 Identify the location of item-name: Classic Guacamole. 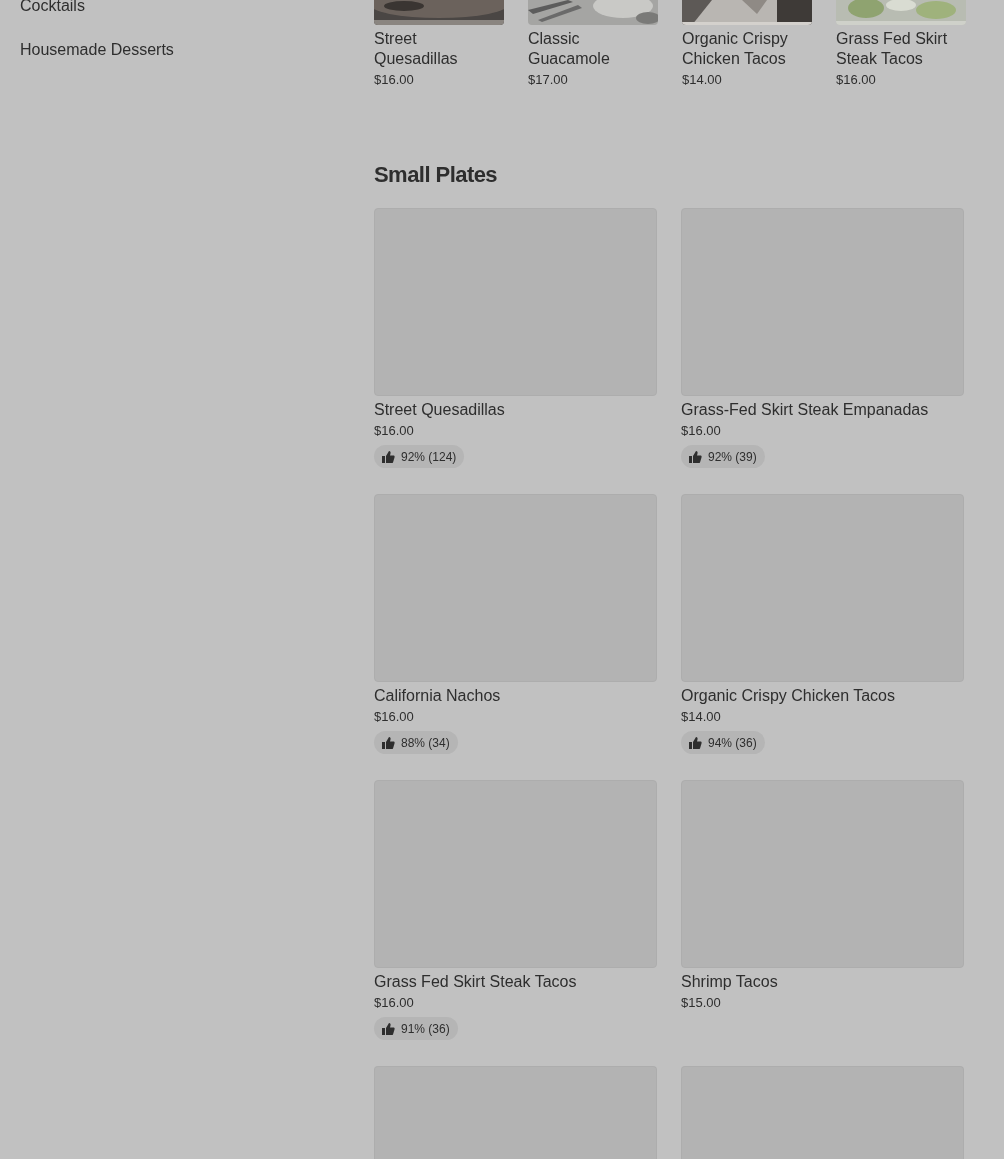
(593, 49).